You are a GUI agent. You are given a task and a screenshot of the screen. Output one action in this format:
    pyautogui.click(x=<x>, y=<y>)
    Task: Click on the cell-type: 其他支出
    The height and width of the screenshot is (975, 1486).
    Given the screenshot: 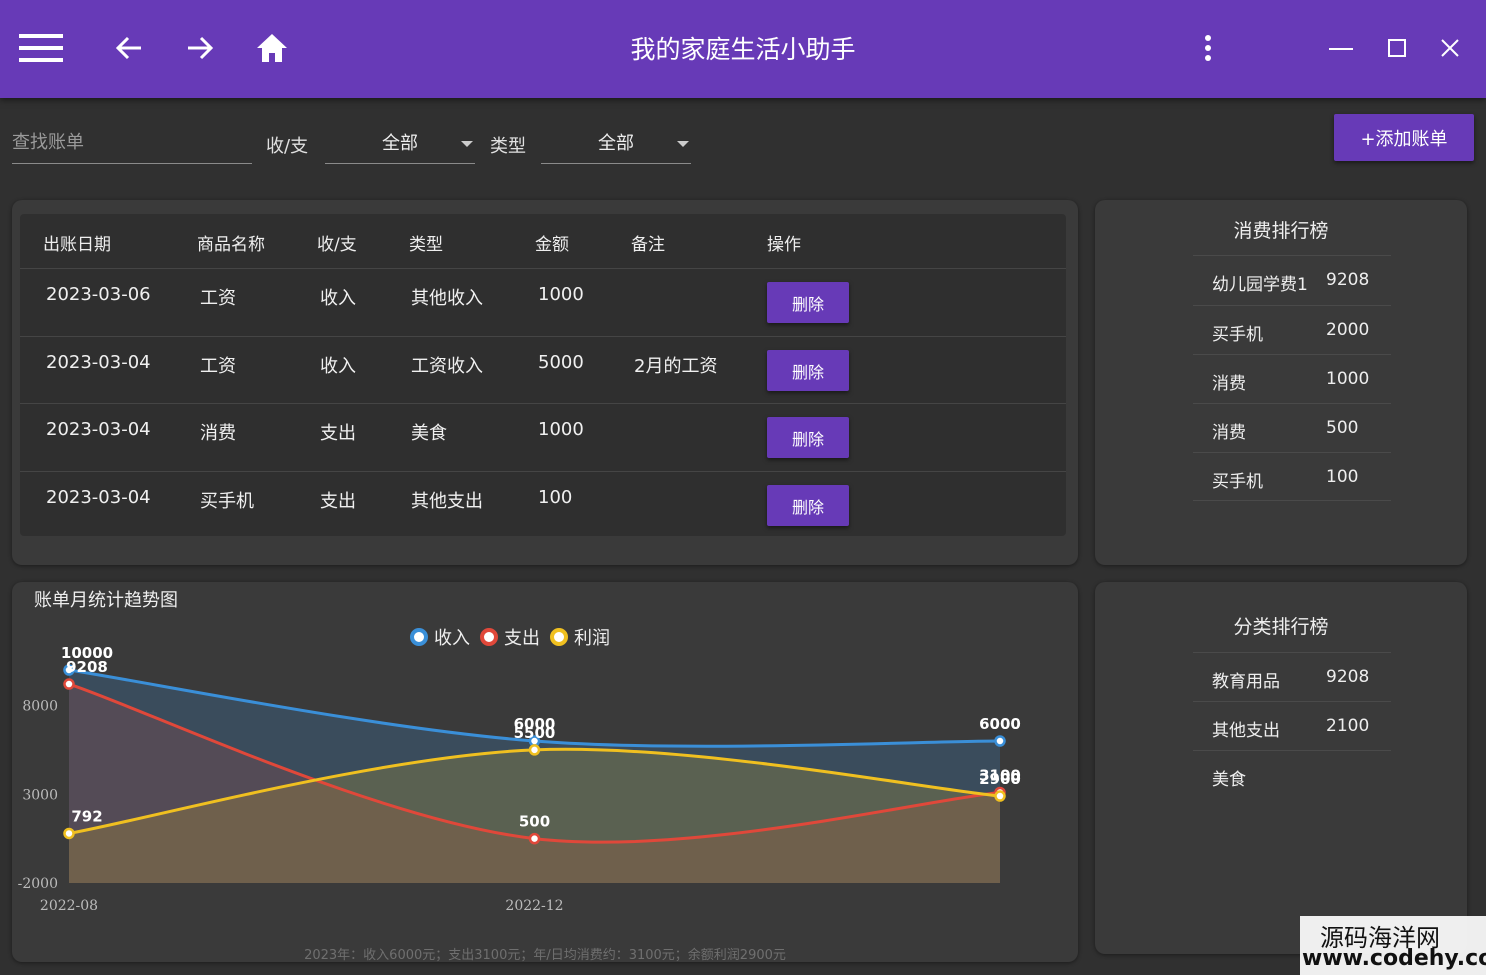 What is the action you would take?
    pyautogui.click(x=447, y=501)
    